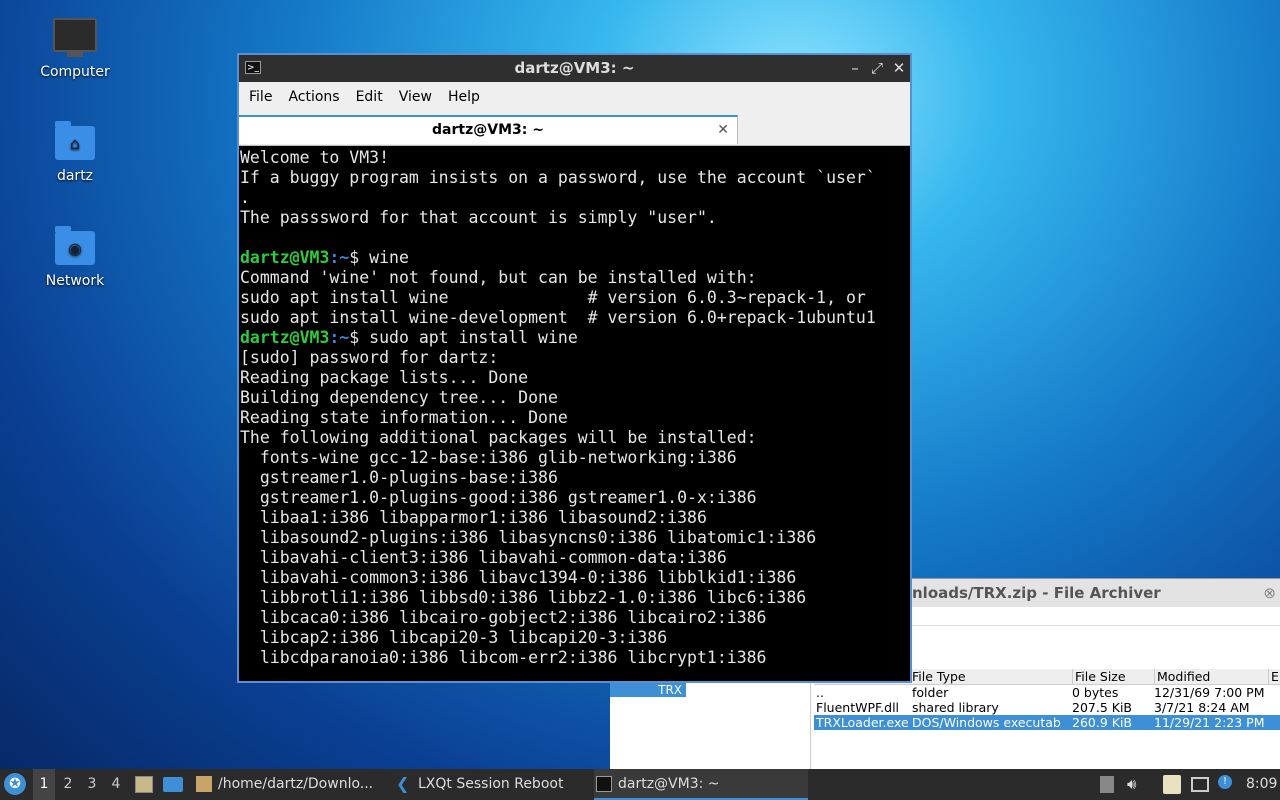  Describe the element at coordinates (701, 784) in the screenshot. I see `task-terminal: dartz@VM3: ~` at that location.